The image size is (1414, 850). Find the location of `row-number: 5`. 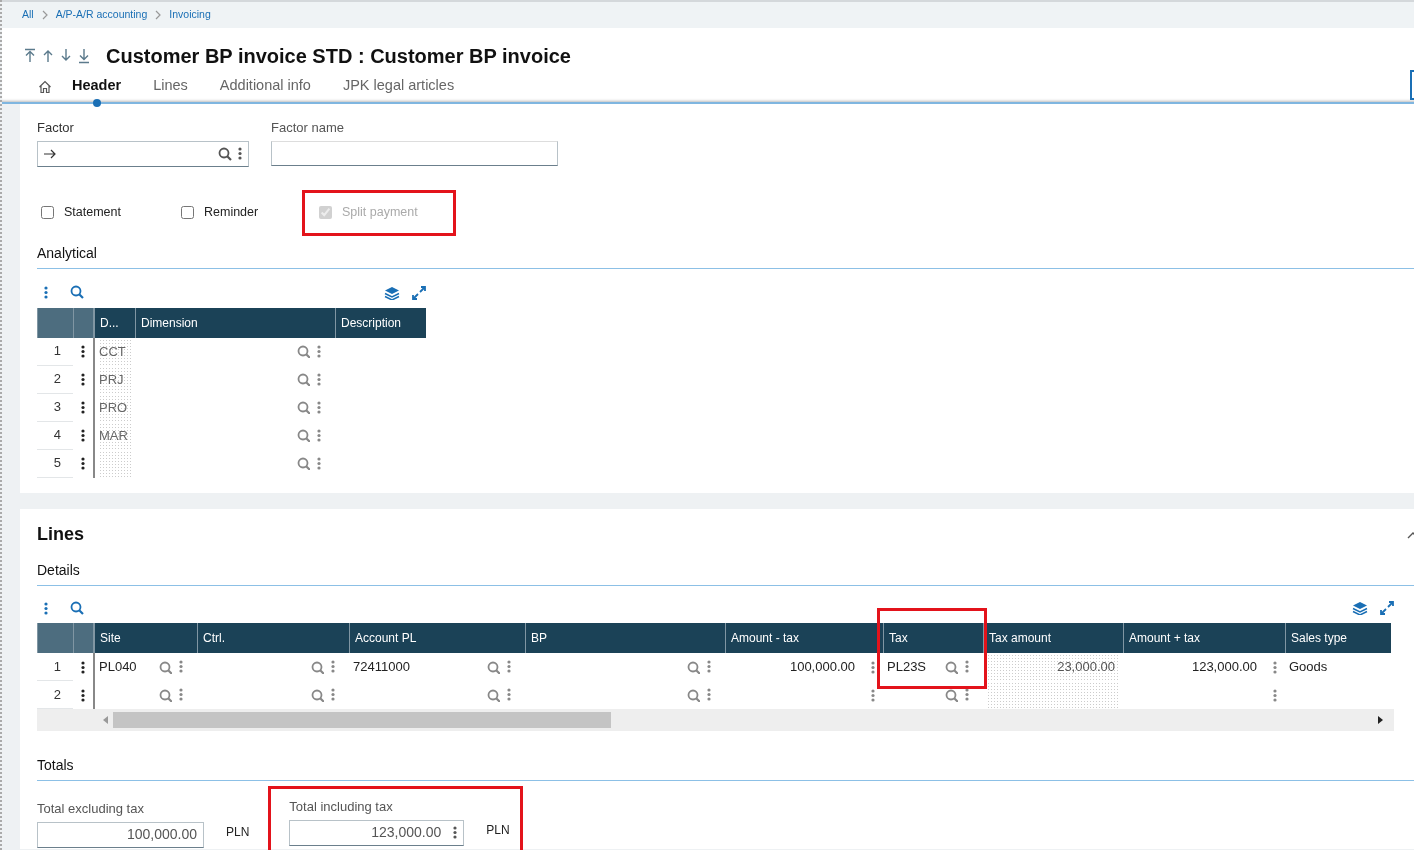

row-number: 5 is located at coordinates (55, 463).